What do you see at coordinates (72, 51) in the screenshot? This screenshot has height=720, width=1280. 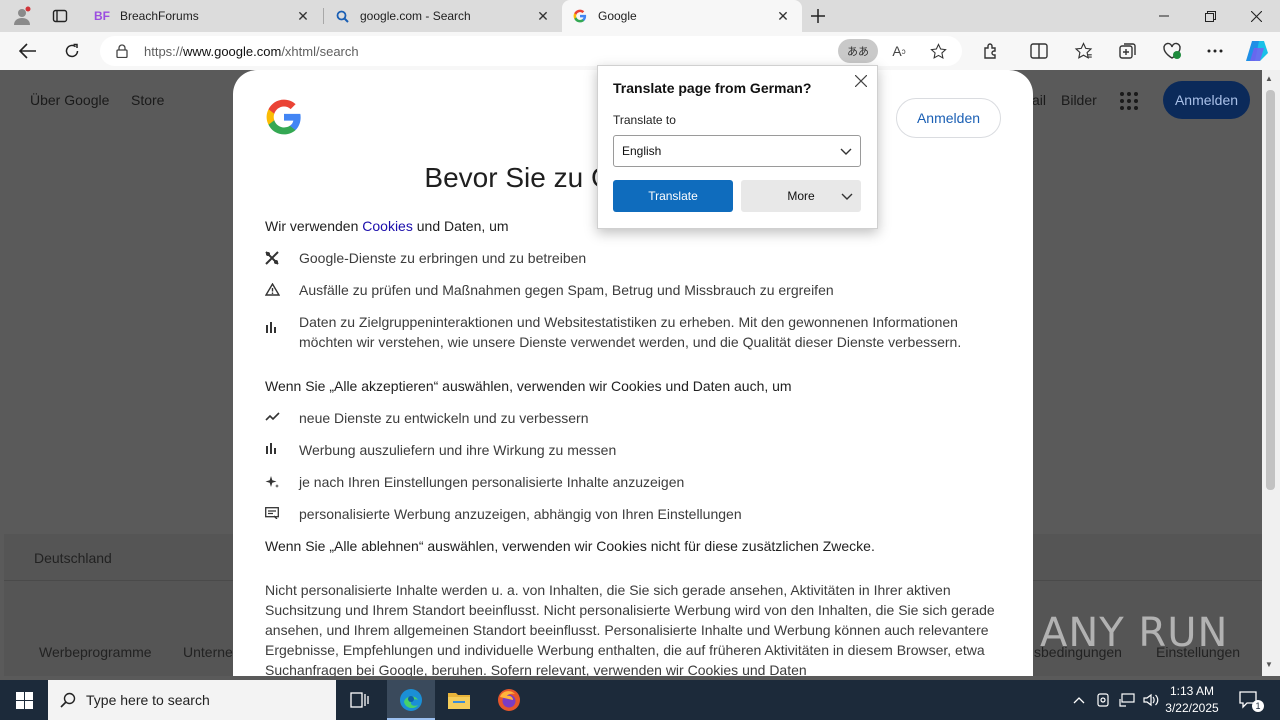 I see `refresh-icon` at bounding box center [72, 51].